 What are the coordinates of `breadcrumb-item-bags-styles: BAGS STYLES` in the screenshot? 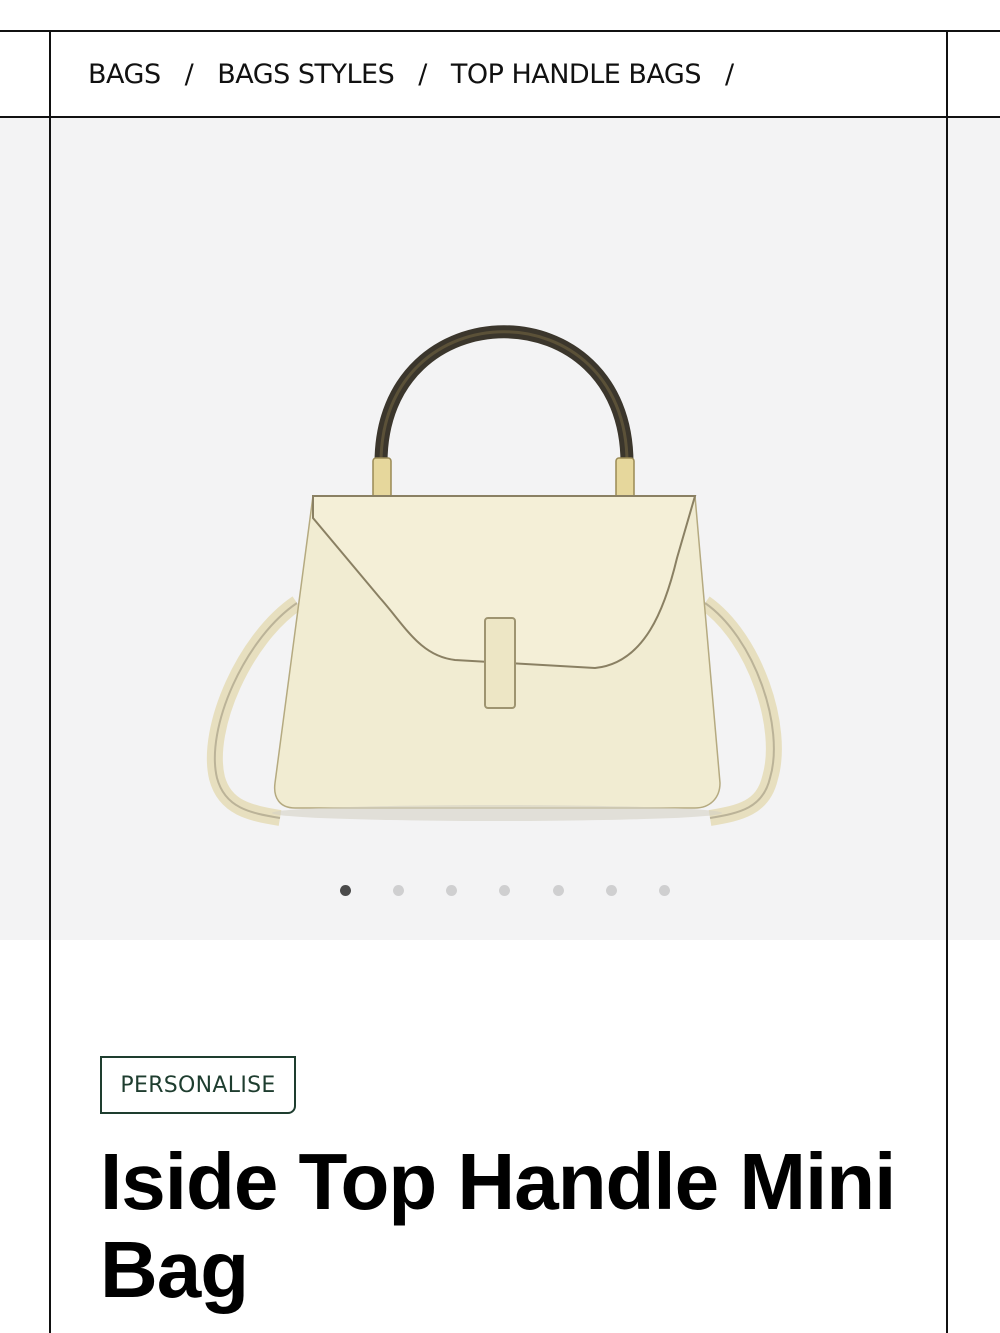 It's located at (306, 74).